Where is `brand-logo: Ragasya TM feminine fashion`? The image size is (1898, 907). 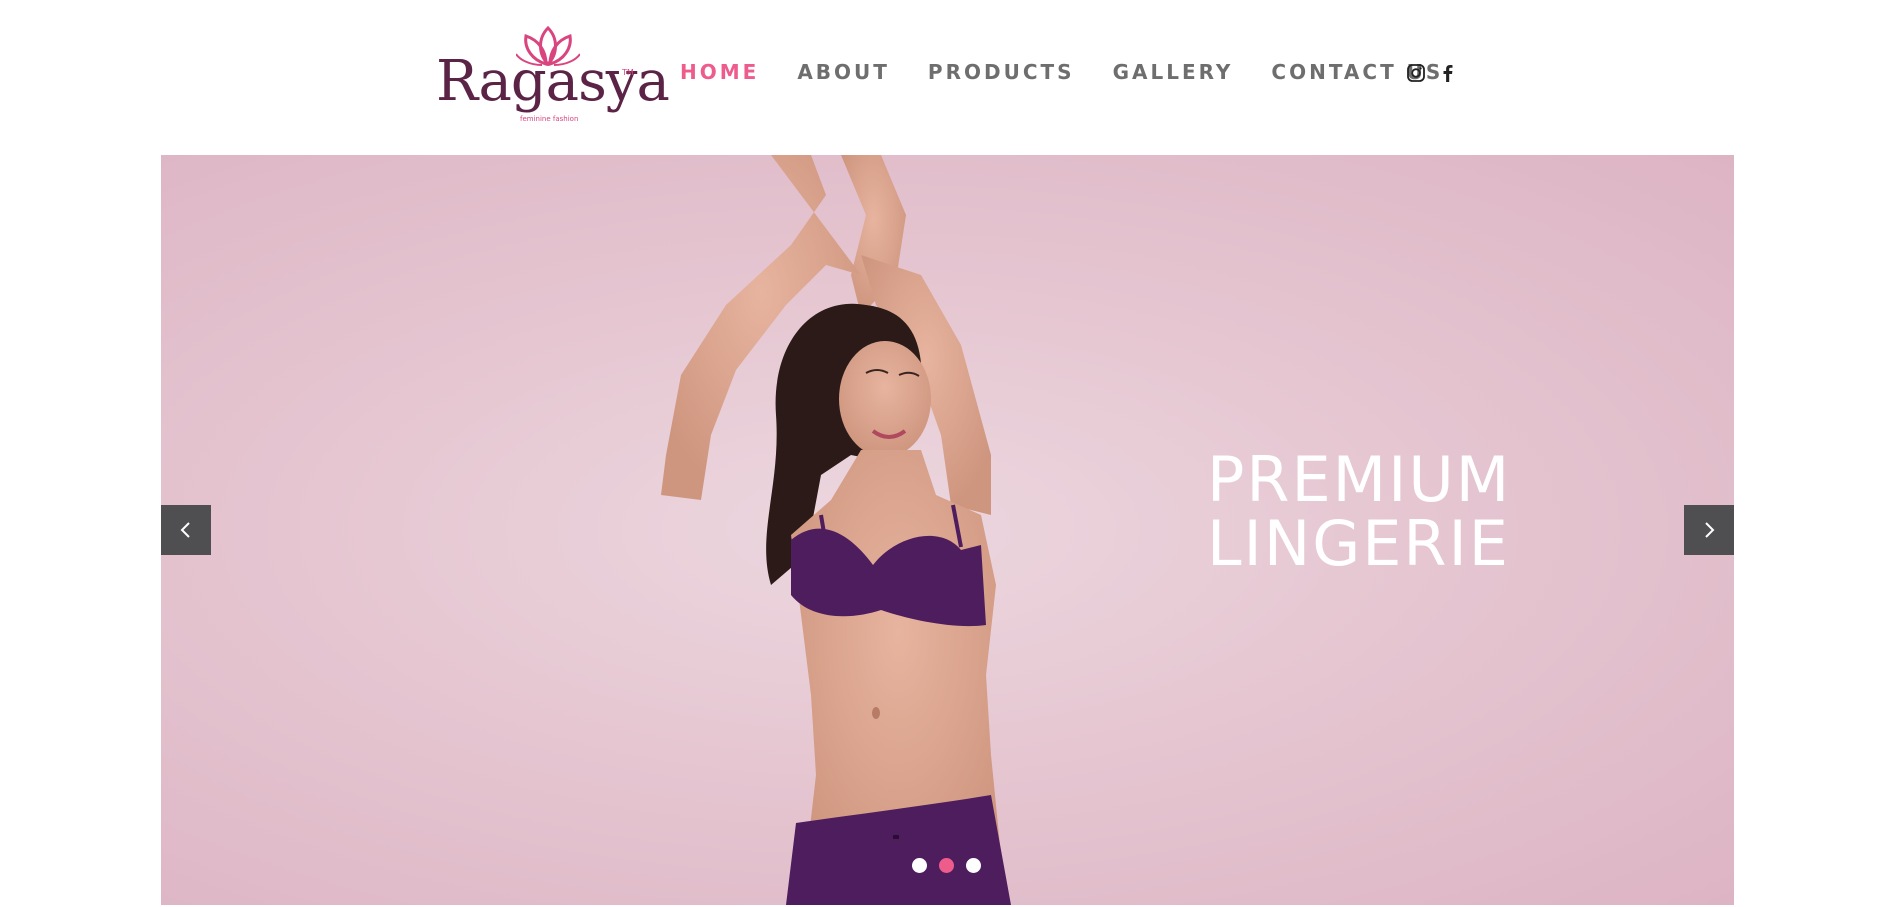 brand-logo: Ragasya TM feminine fashion is located at coordinates (553, 76).